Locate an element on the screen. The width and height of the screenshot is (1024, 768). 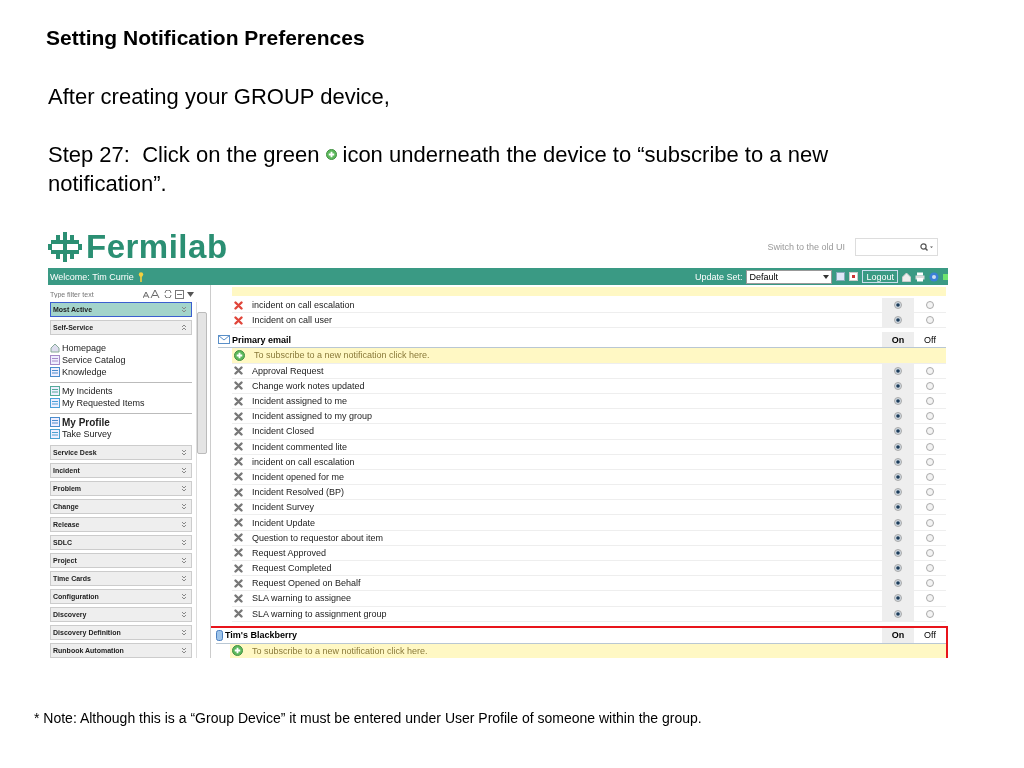
search-field is located at coordinates (896, 247).